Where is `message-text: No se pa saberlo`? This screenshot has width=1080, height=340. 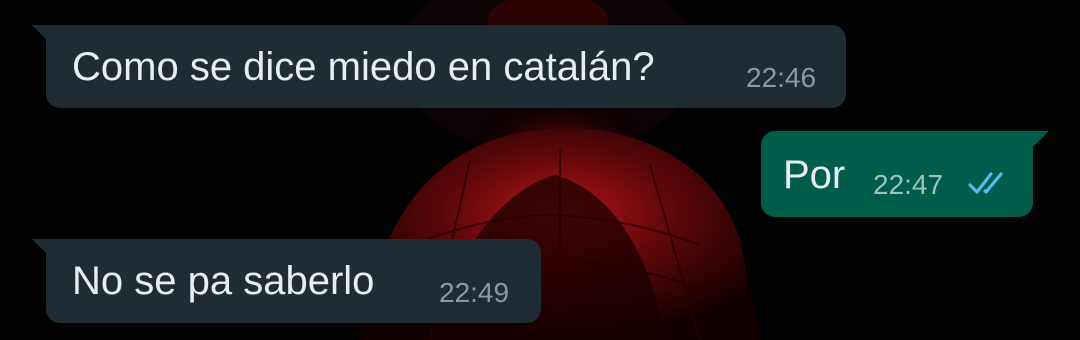
message-text: No se pa saberlo is located at coordinates (223, 281).